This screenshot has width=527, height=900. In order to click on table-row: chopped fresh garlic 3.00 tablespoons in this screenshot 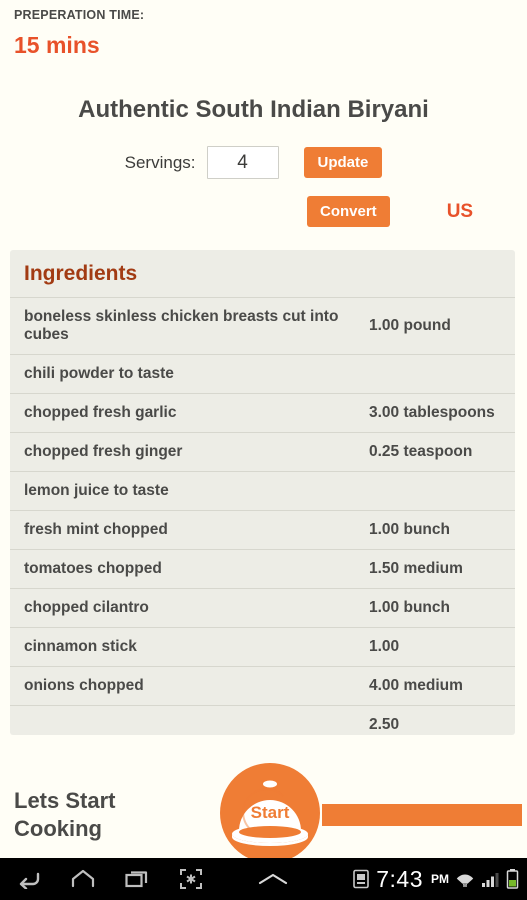, I will do `click(262, 413)`.